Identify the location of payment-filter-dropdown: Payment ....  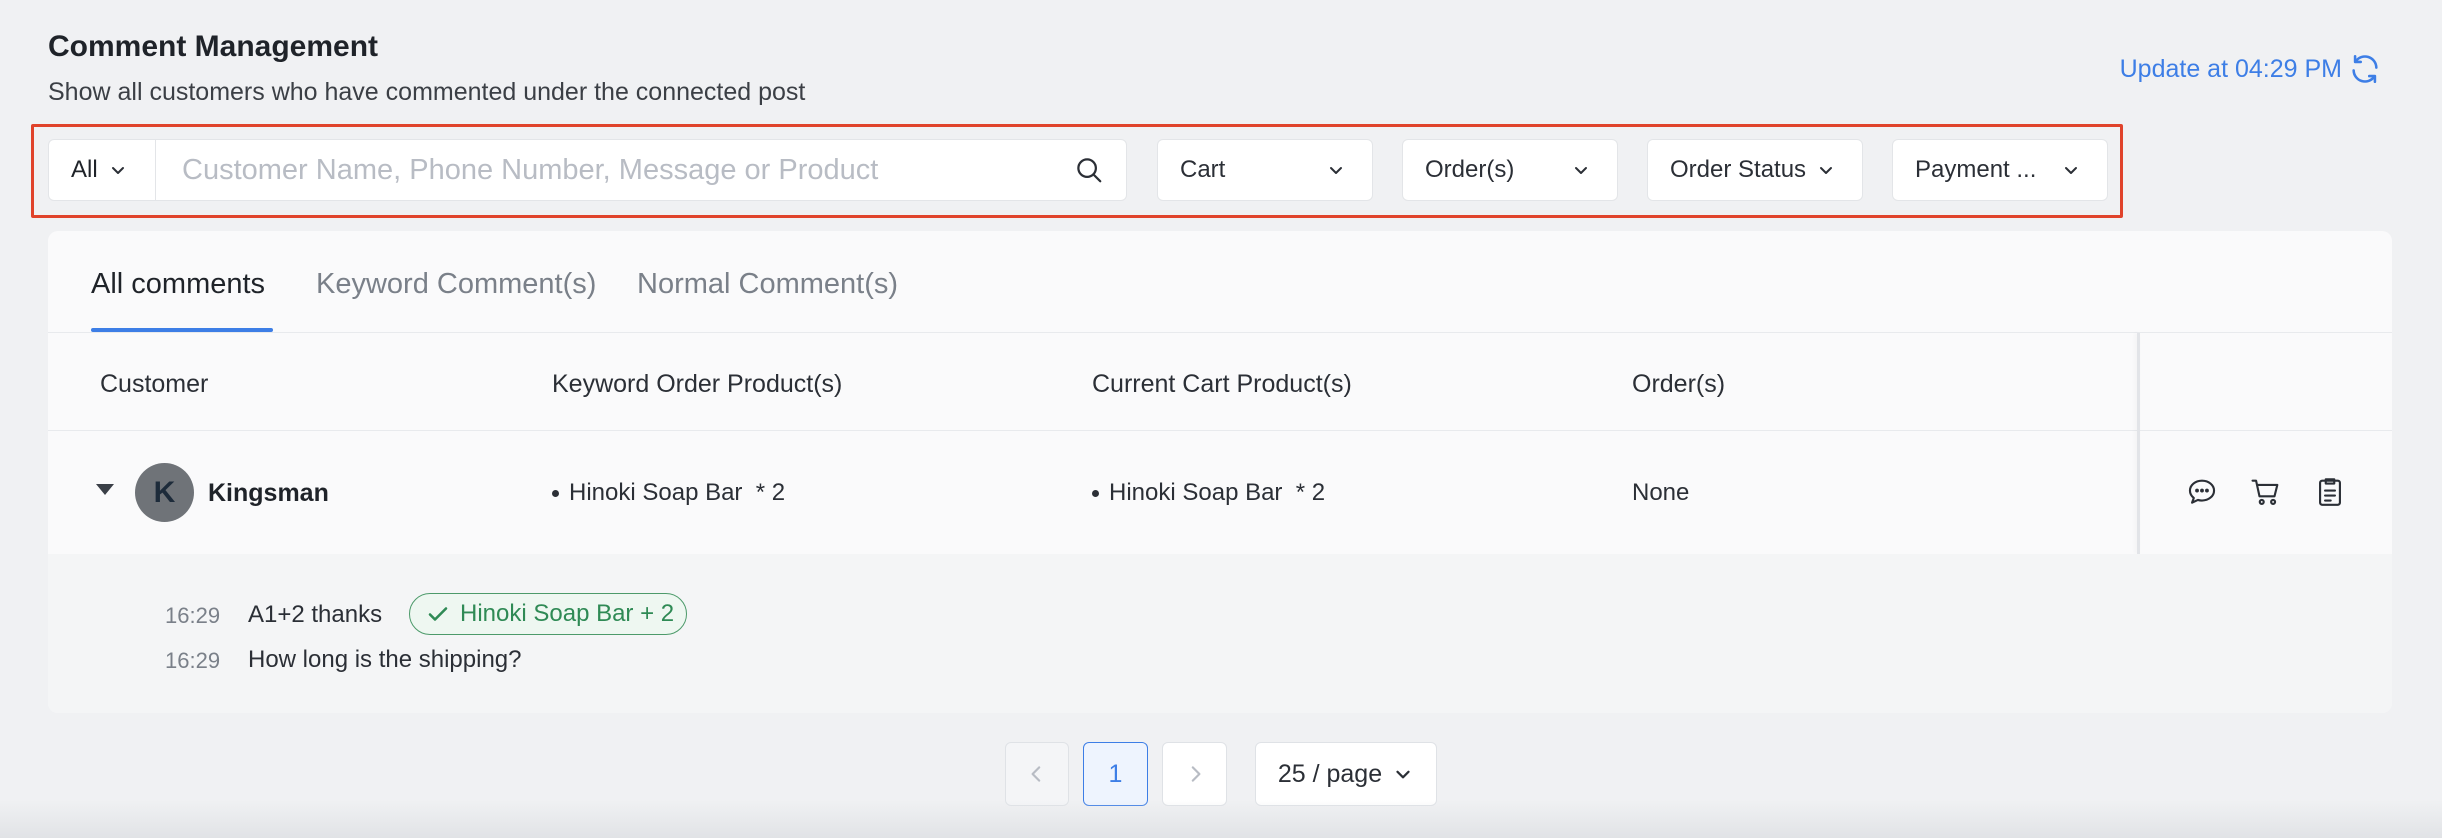
(2000, 170).